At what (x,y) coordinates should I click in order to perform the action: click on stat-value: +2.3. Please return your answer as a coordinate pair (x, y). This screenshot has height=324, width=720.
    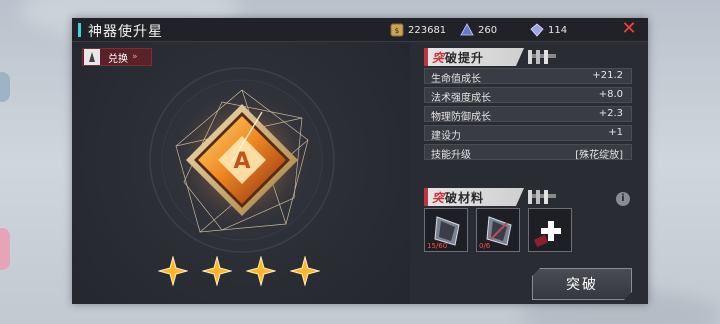
    Looking at the image, I should click on (610, 113).